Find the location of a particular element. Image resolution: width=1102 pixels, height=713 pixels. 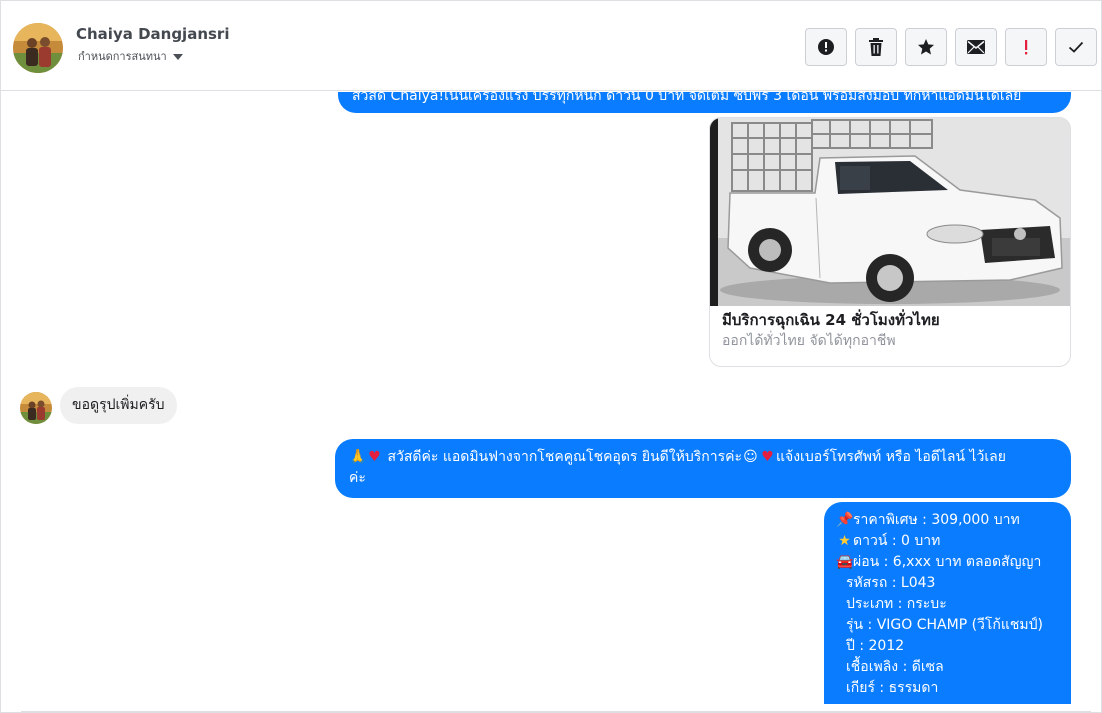

spec-type: ประเภท : กระบะ is located at coordinates (896, 604).